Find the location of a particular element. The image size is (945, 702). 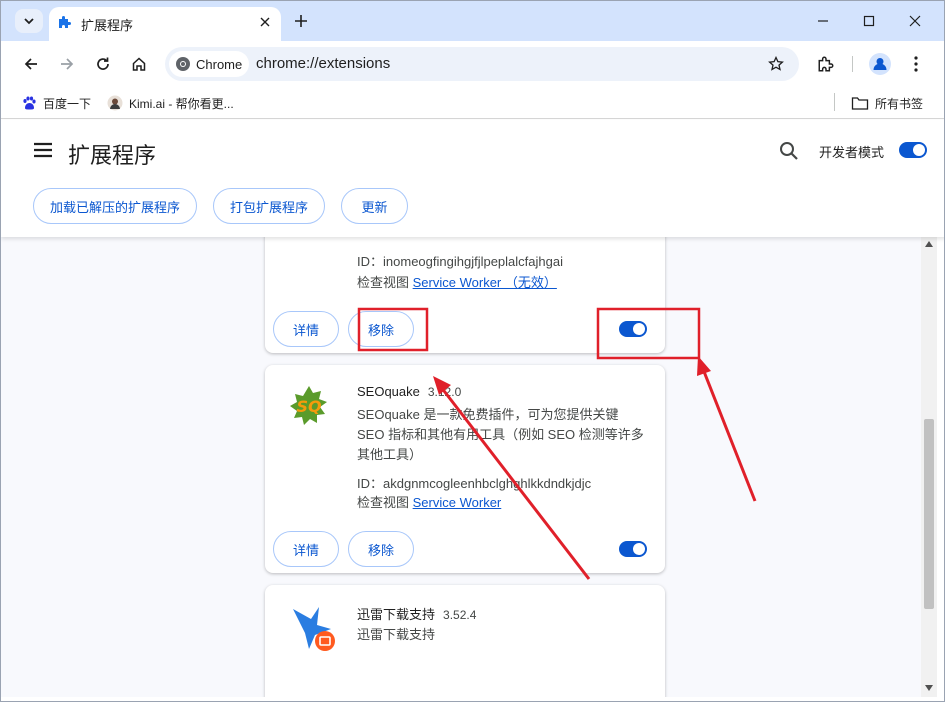

developer-mode-label: 开发者模式 is located at coordinates (852, 152).